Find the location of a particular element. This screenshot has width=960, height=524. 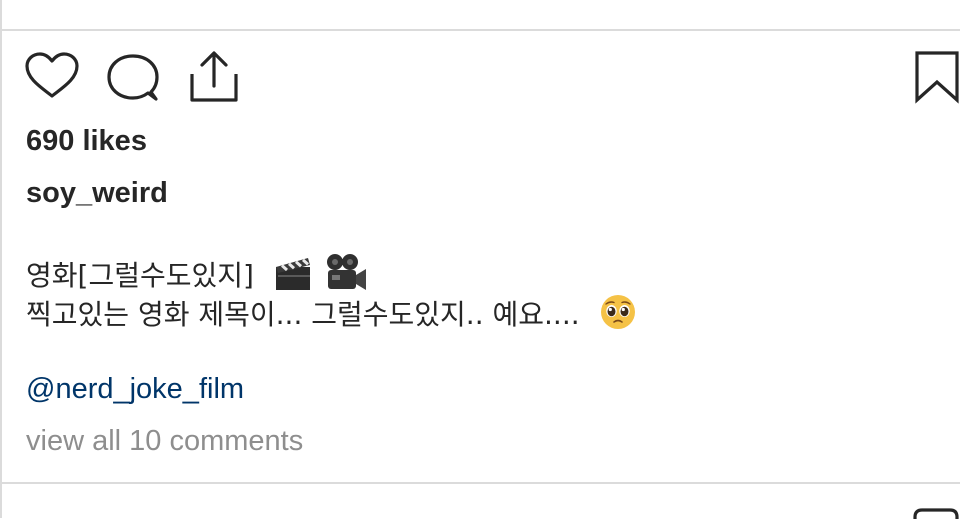

caption-text-1: 영화[그럴수도있지] is located at coordinates (140, 275).